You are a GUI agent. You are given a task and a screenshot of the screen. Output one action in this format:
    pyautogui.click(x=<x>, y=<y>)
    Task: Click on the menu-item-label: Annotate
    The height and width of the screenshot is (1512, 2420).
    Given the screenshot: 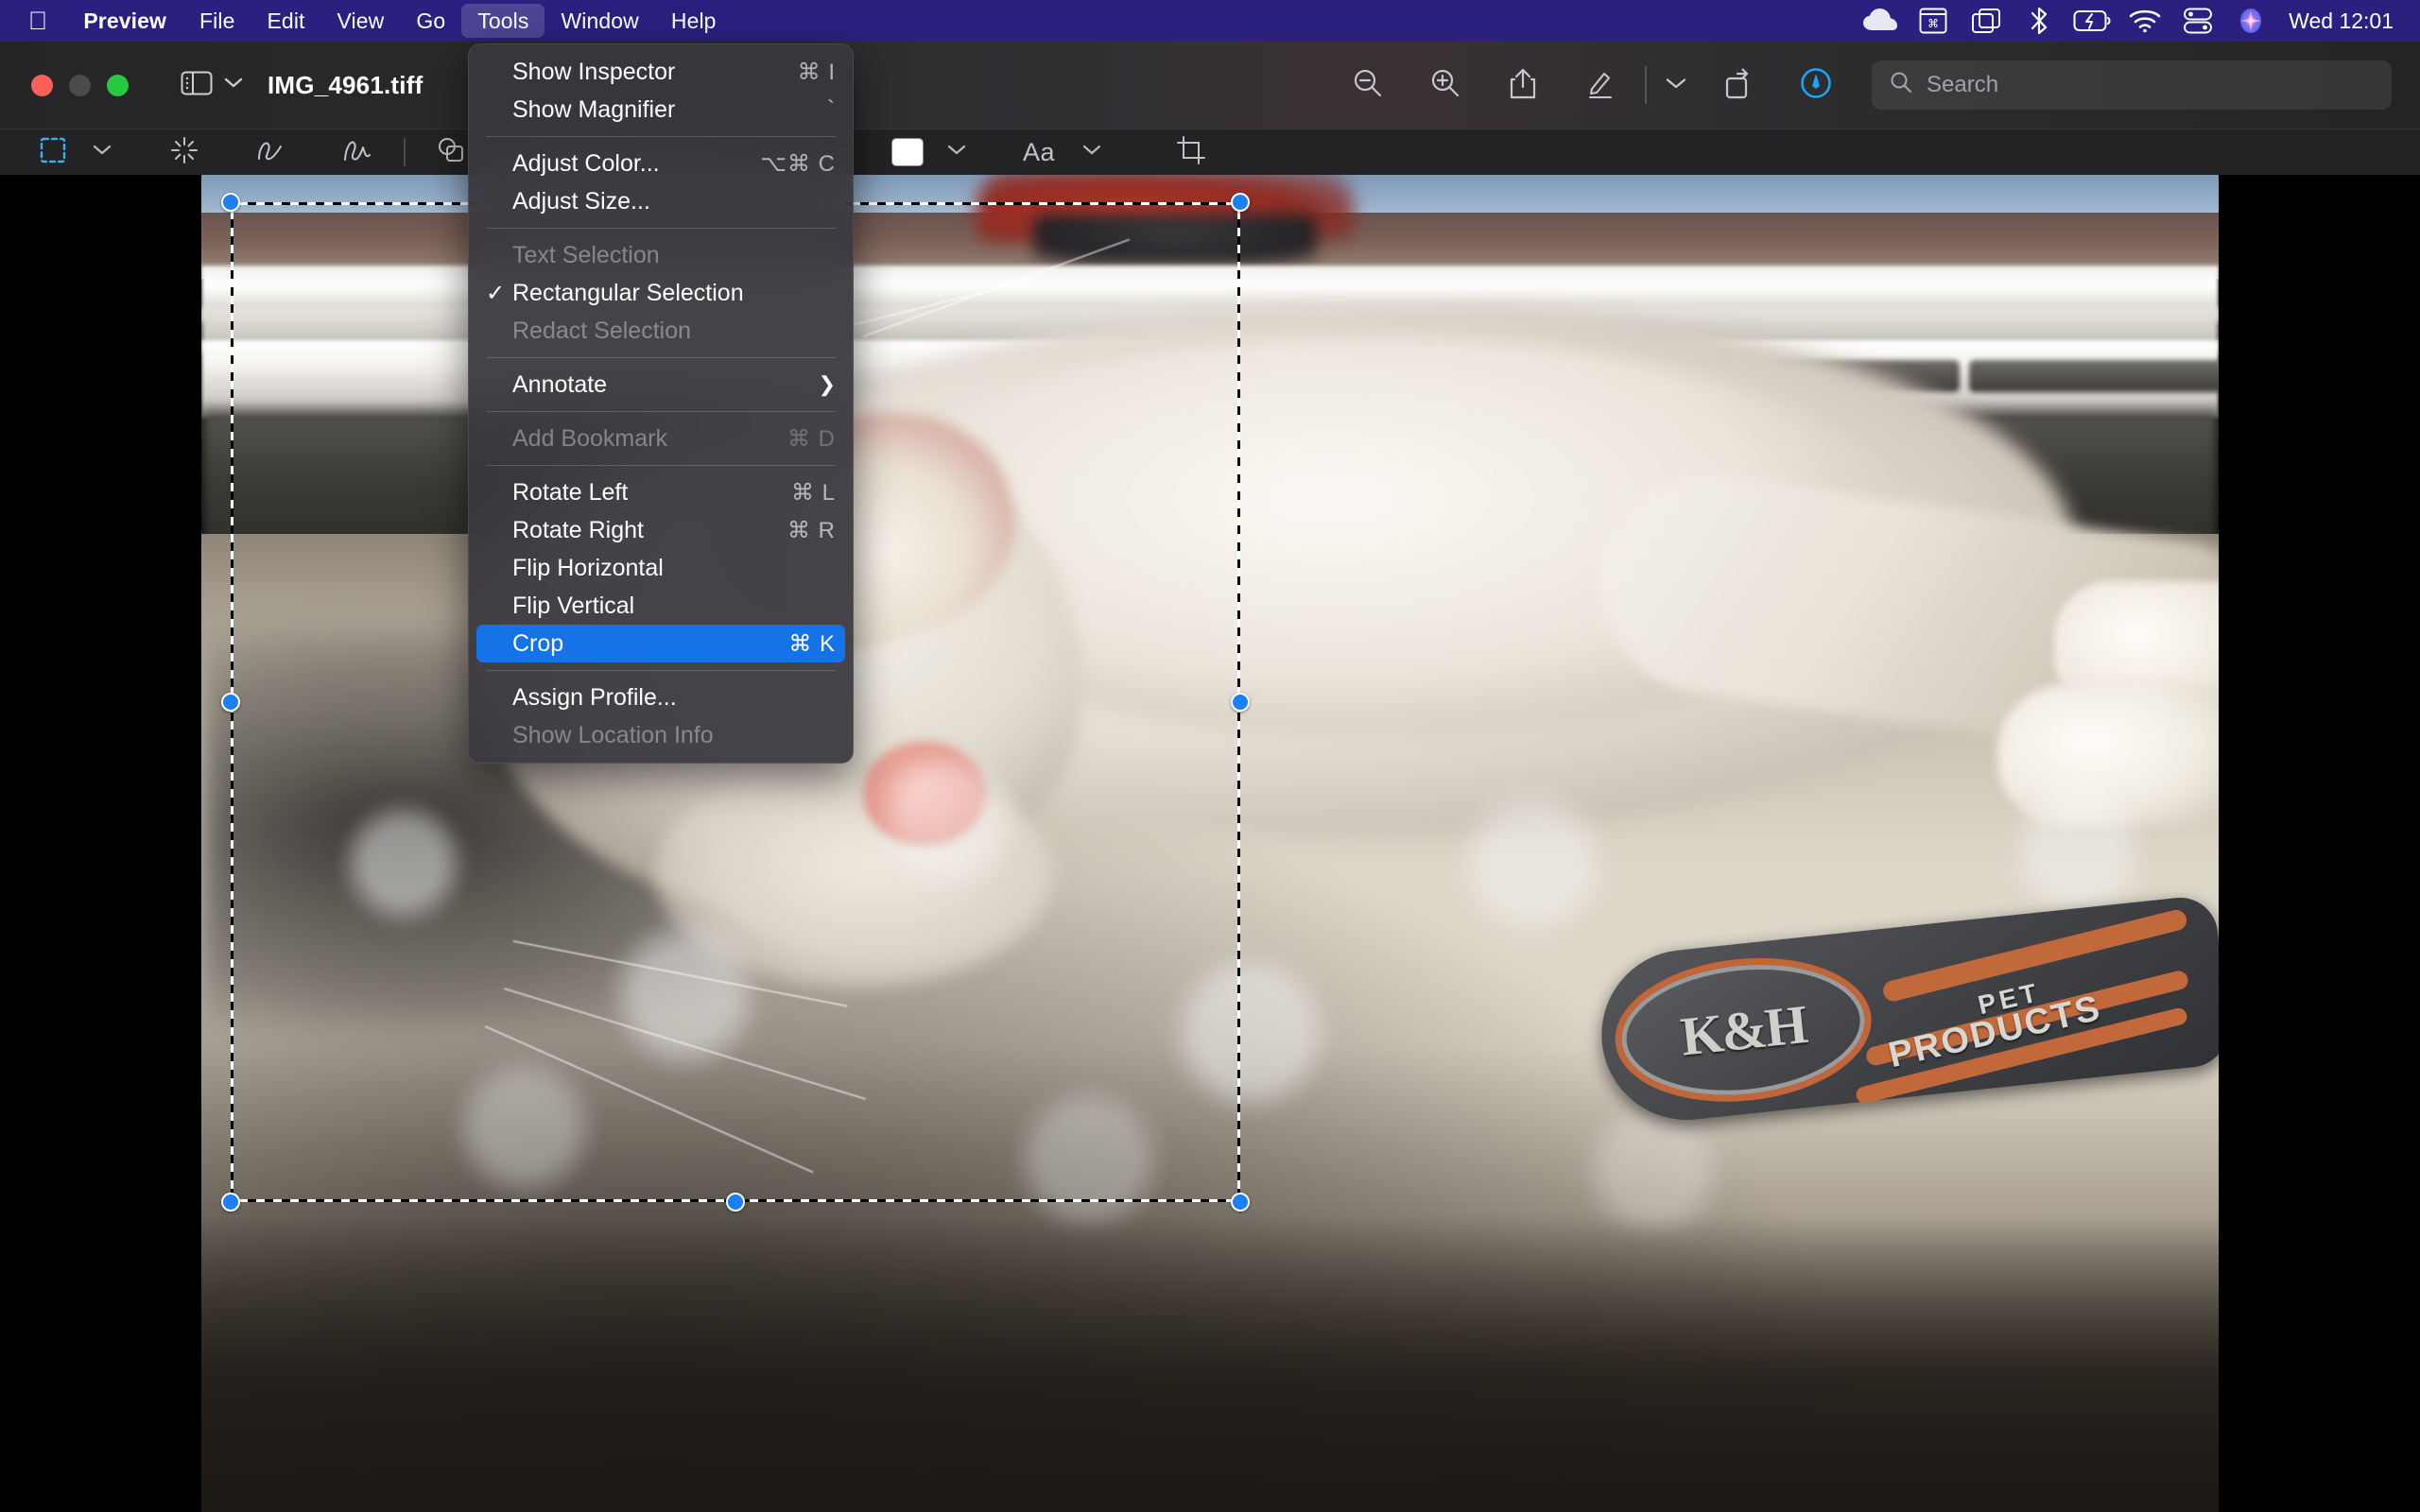 What is the action you would take?
    pyautogui.click(x=560, y=384)
    